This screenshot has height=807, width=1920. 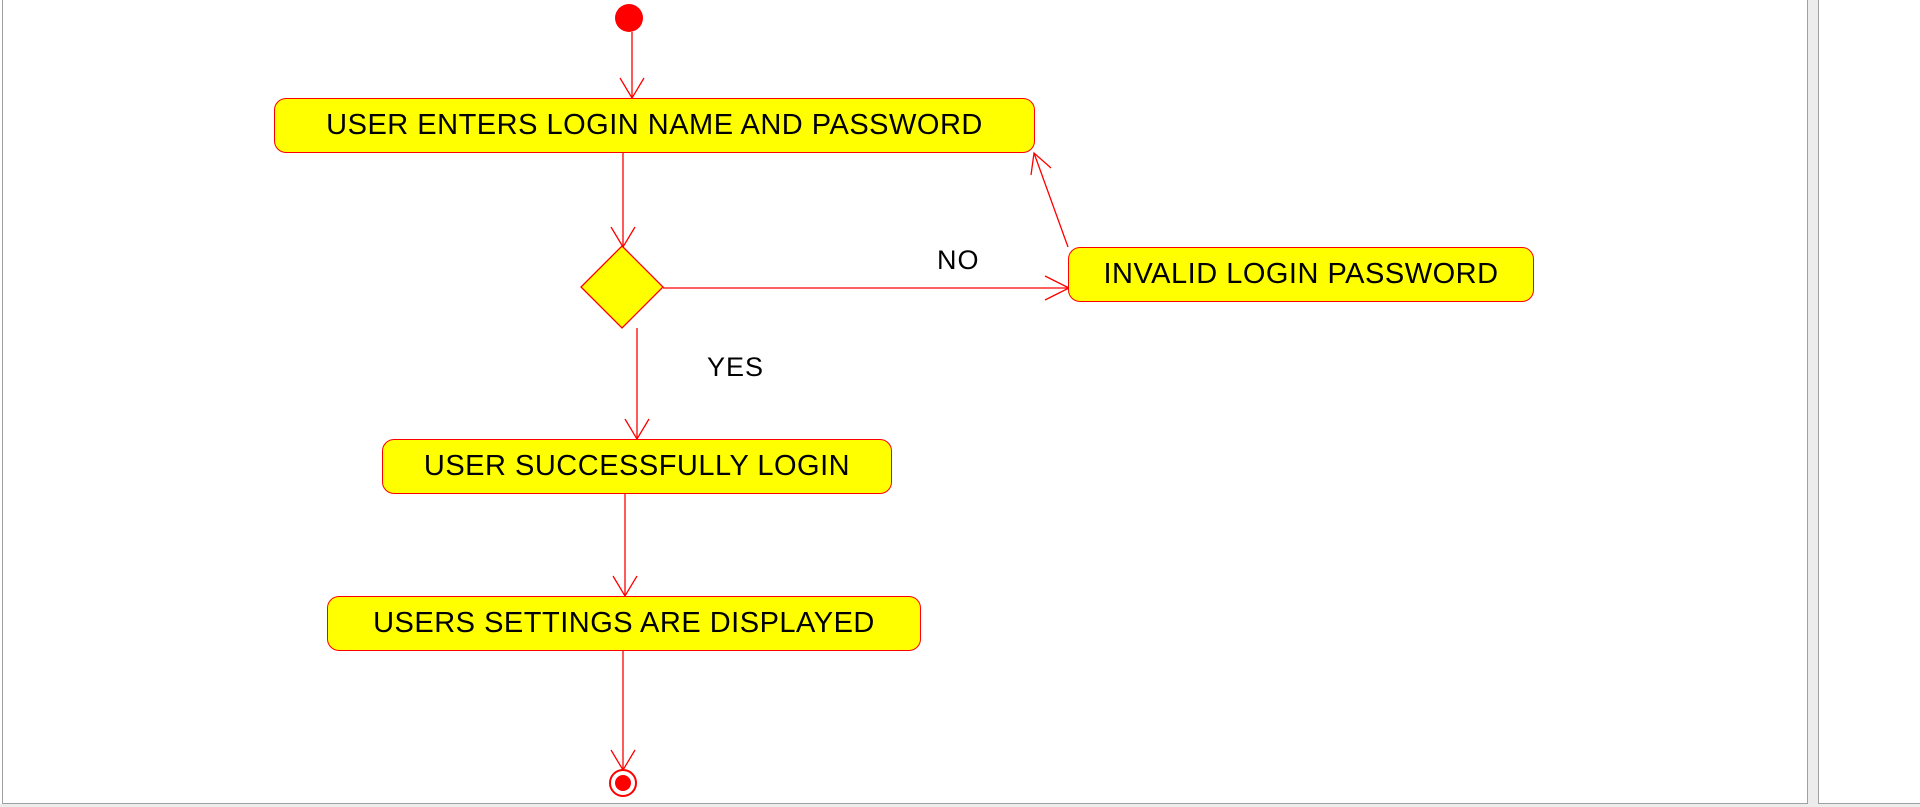 I want to click on edge-enter-to-decision, so click(x=623, y=201).